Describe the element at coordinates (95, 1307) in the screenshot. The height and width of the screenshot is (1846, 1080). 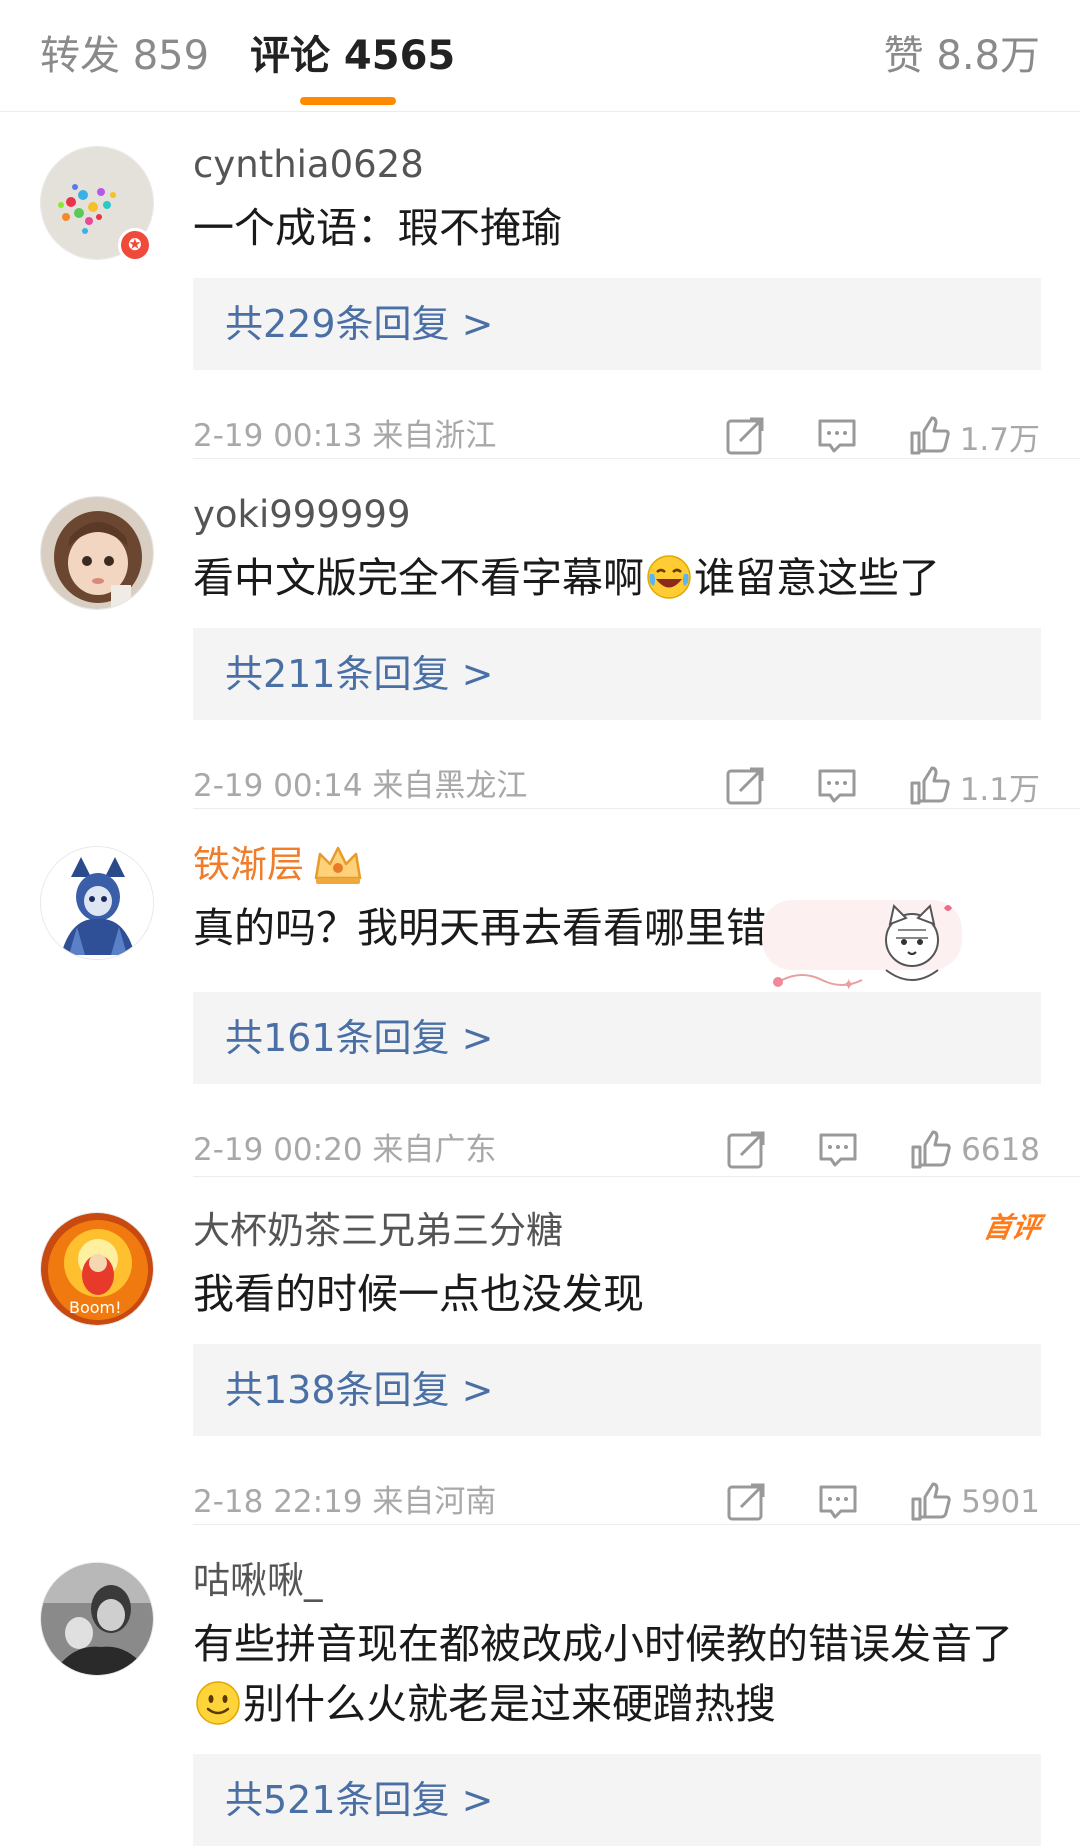
I see `svg-text: Boom!` at that location.